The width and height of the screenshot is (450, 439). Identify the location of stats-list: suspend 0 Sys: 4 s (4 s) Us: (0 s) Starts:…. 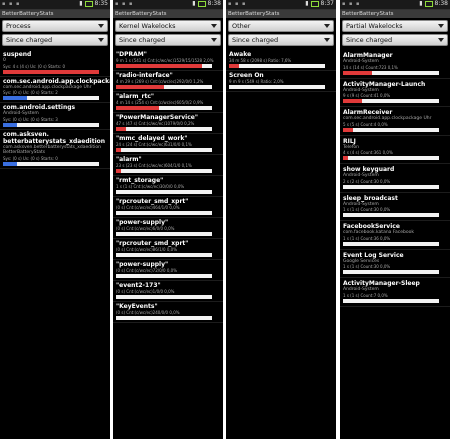
(55, 109).